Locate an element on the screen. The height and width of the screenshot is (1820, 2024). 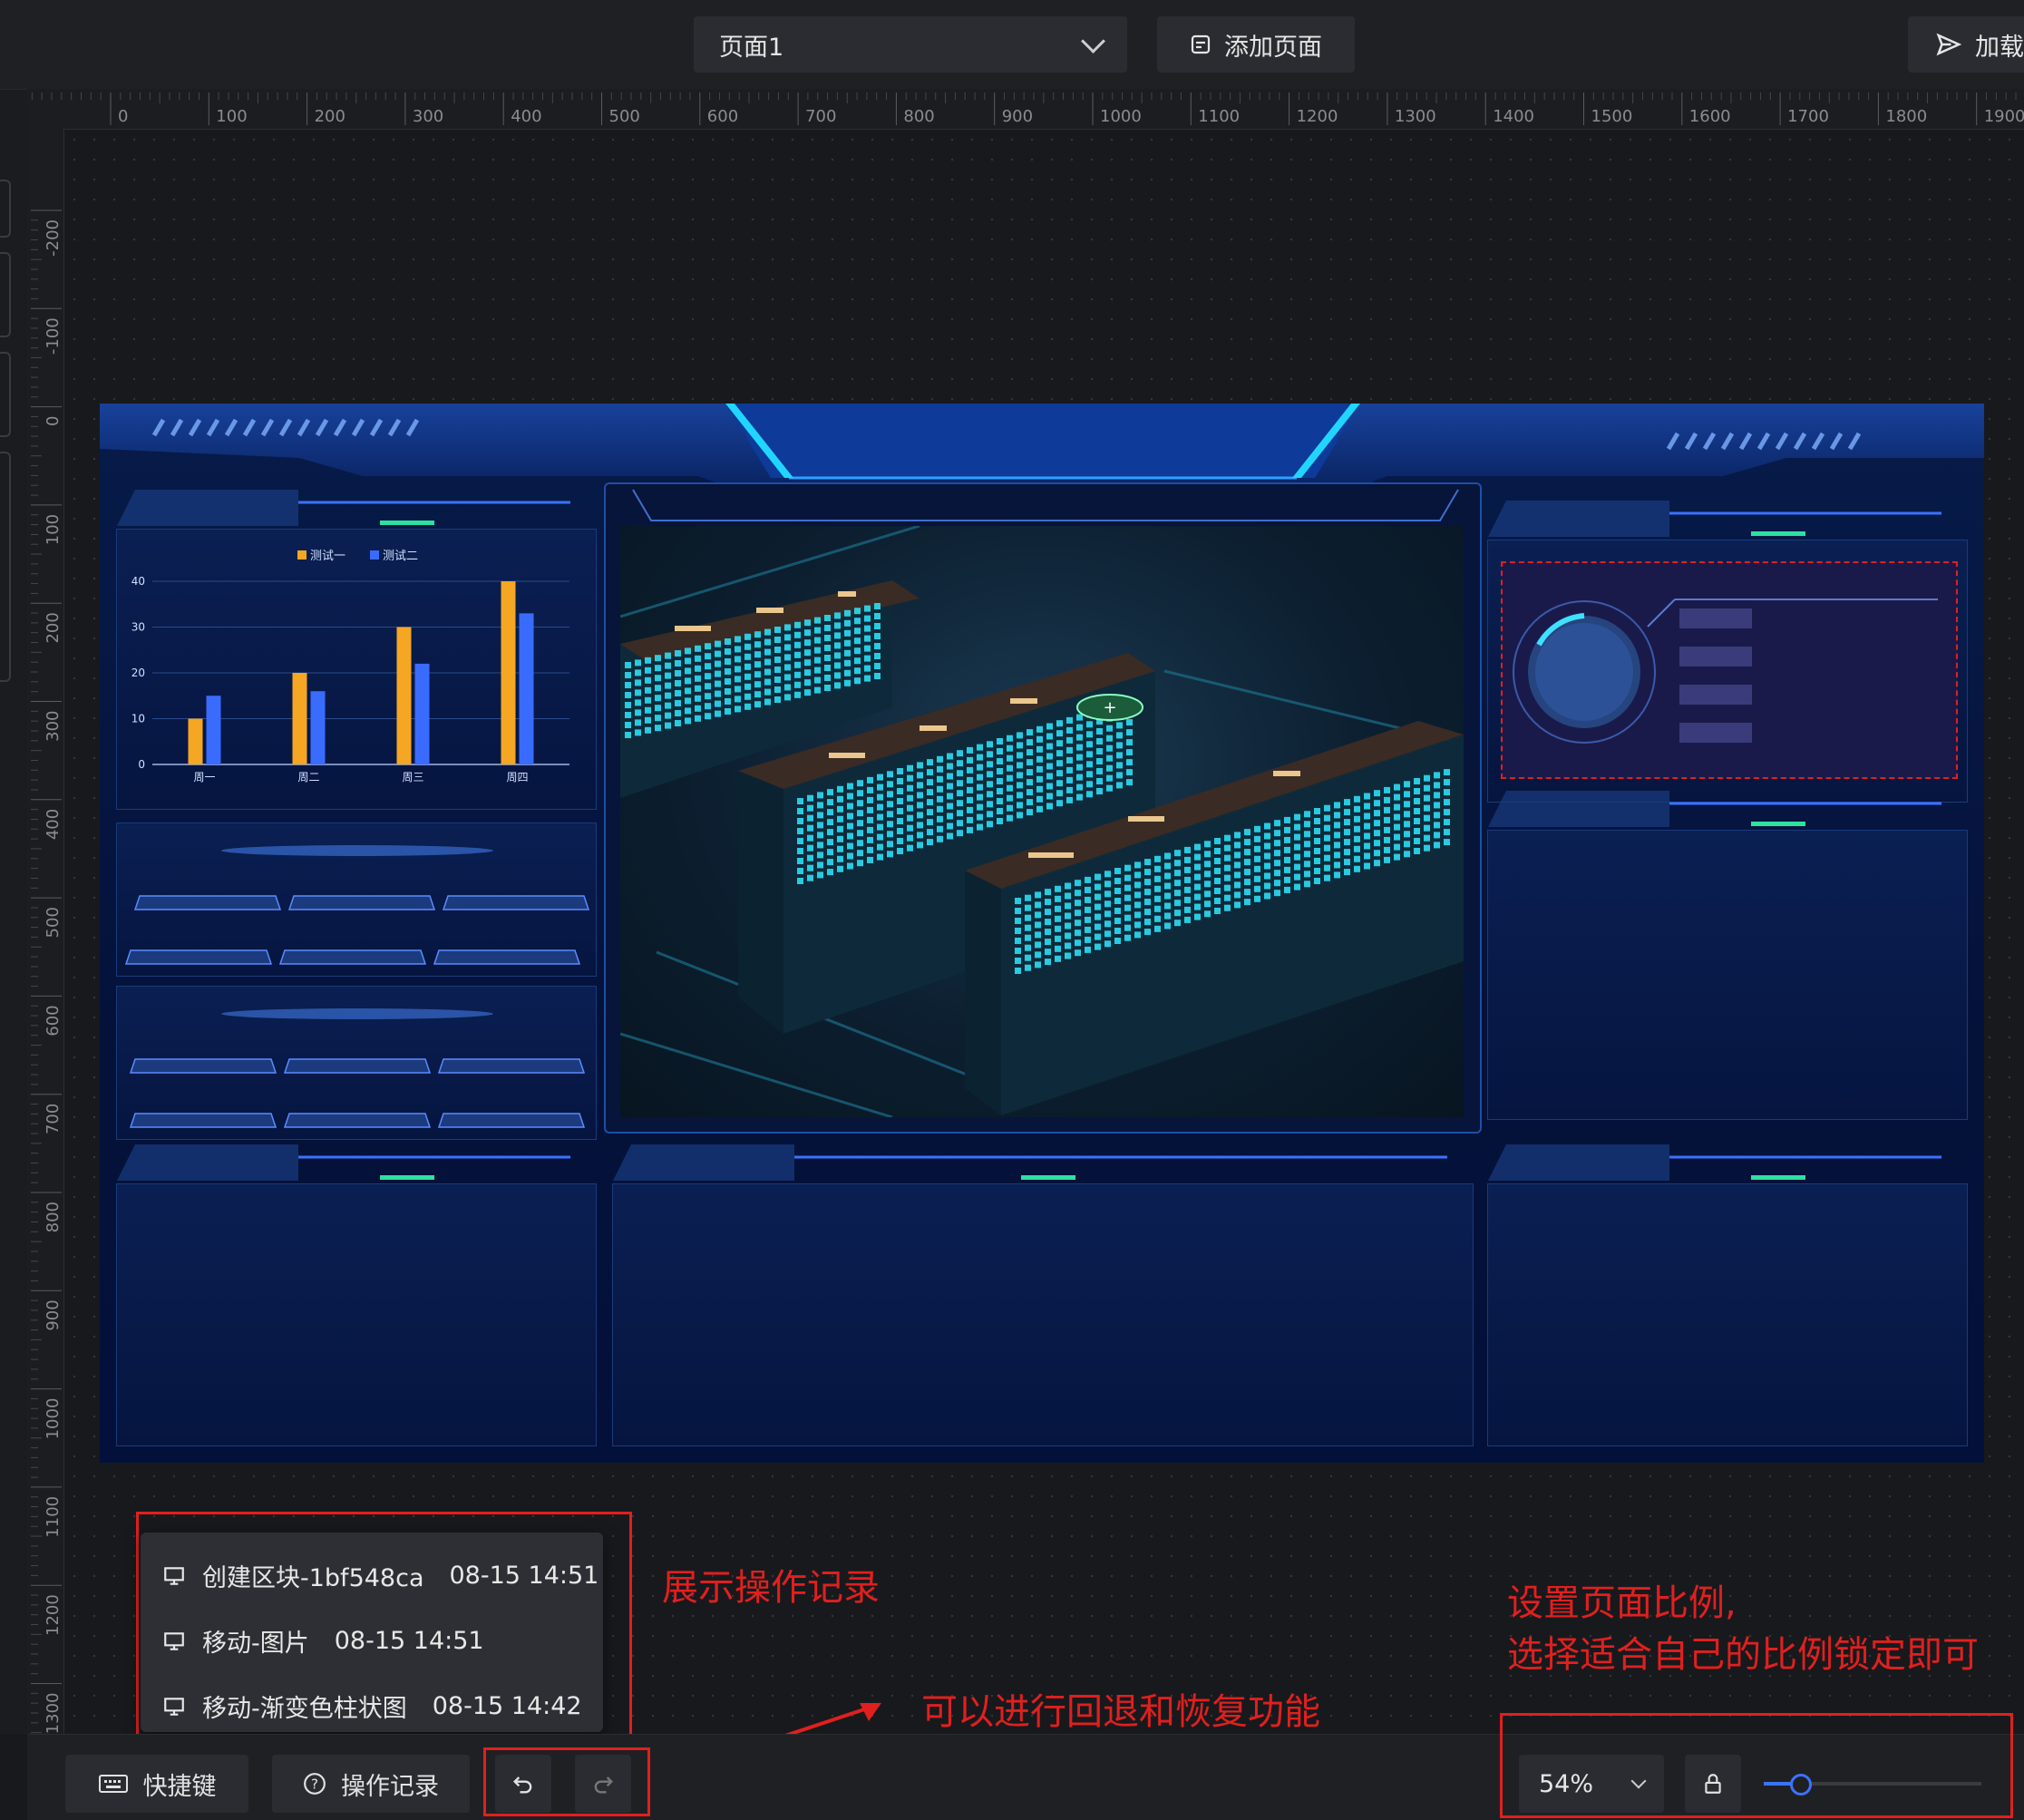
x-tick-label: 周三 is located at coordinates (413, 777).